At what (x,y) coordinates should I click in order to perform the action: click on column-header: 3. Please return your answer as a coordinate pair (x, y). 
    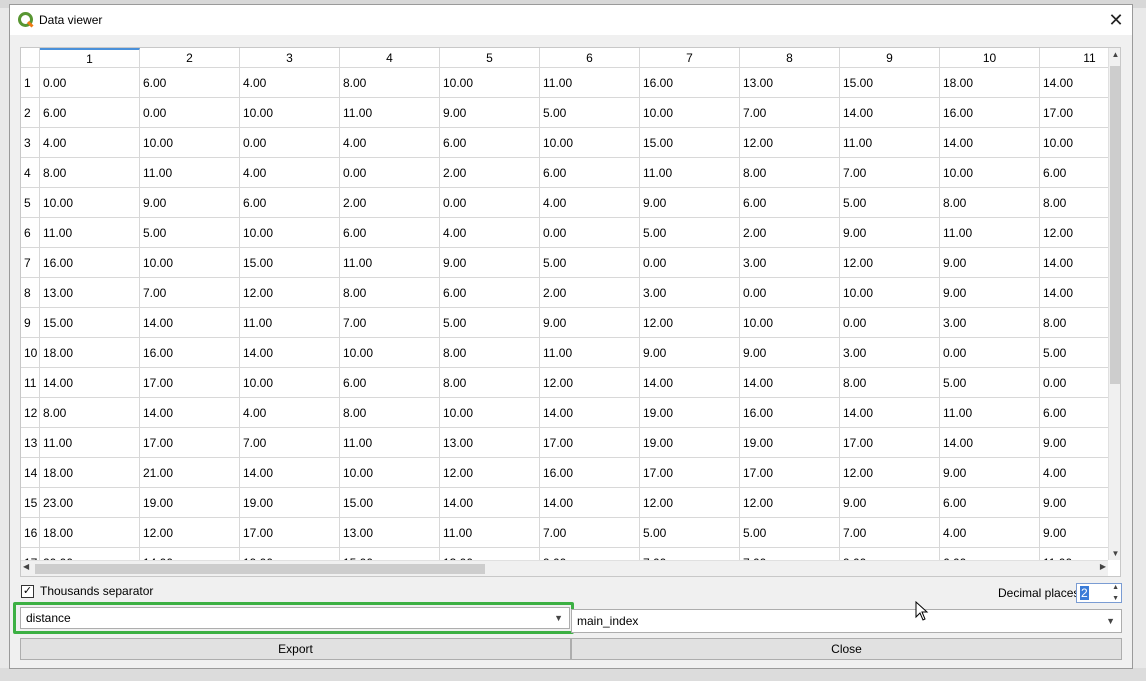
    Looking at the image, I should click on (290, 58).